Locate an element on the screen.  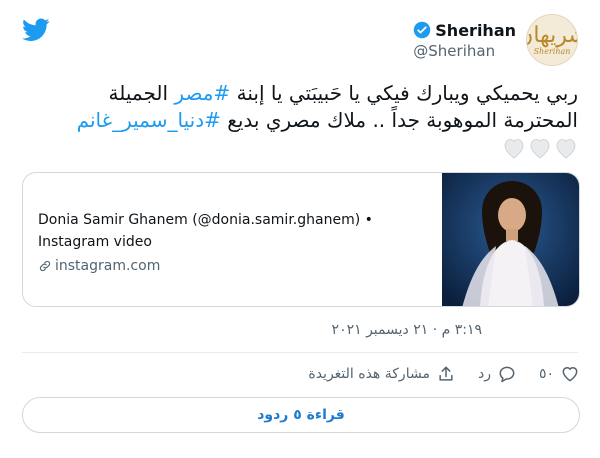
author-handle: @Sherihan is located at coordinates (464, 51).